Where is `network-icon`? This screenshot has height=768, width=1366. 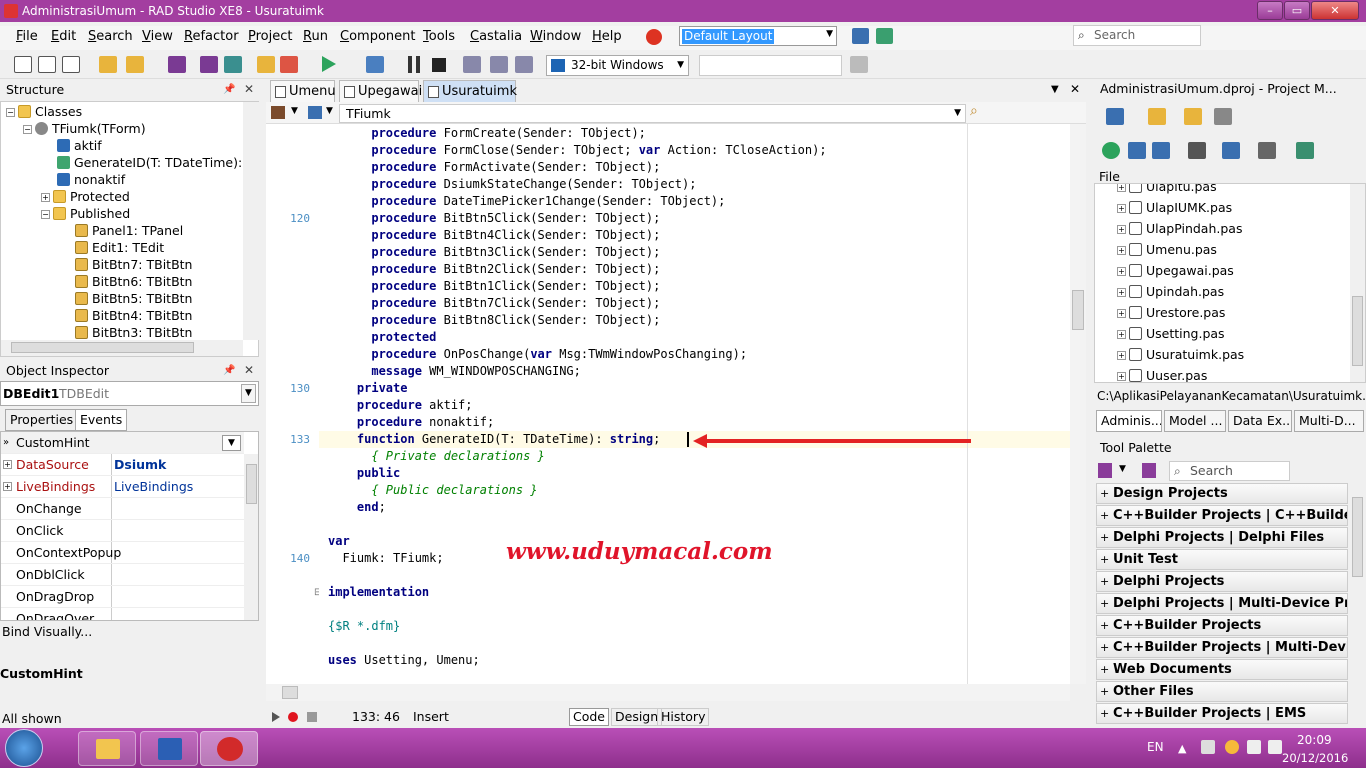
network-icon is located at coordinates (1254, 747).